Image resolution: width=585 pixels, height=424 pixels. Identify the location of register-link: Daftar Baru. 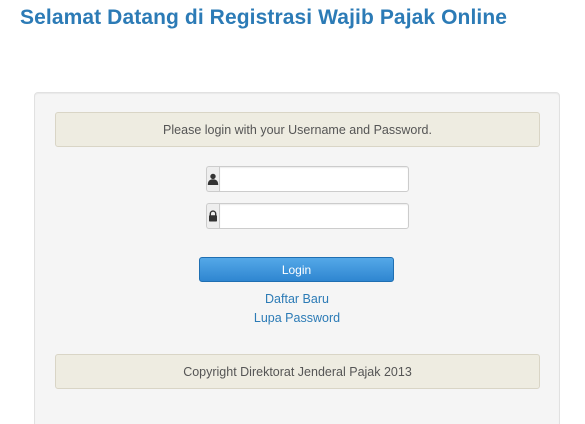
(297, 299).